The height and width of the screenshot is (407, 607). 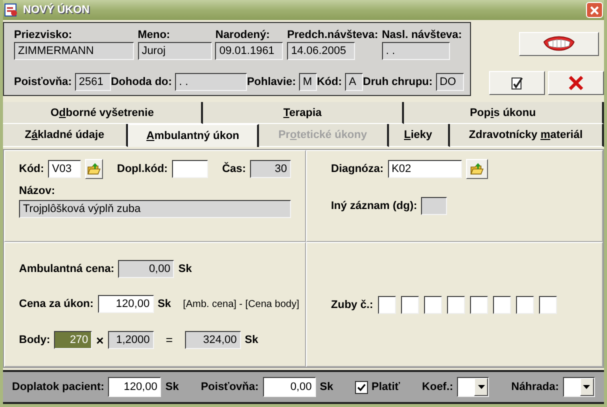 What do you see at coordinates (155, 209) in the screenshot?
I see `text-field: Trojplôšková výplň zuba` at bounding box center [155, 209].